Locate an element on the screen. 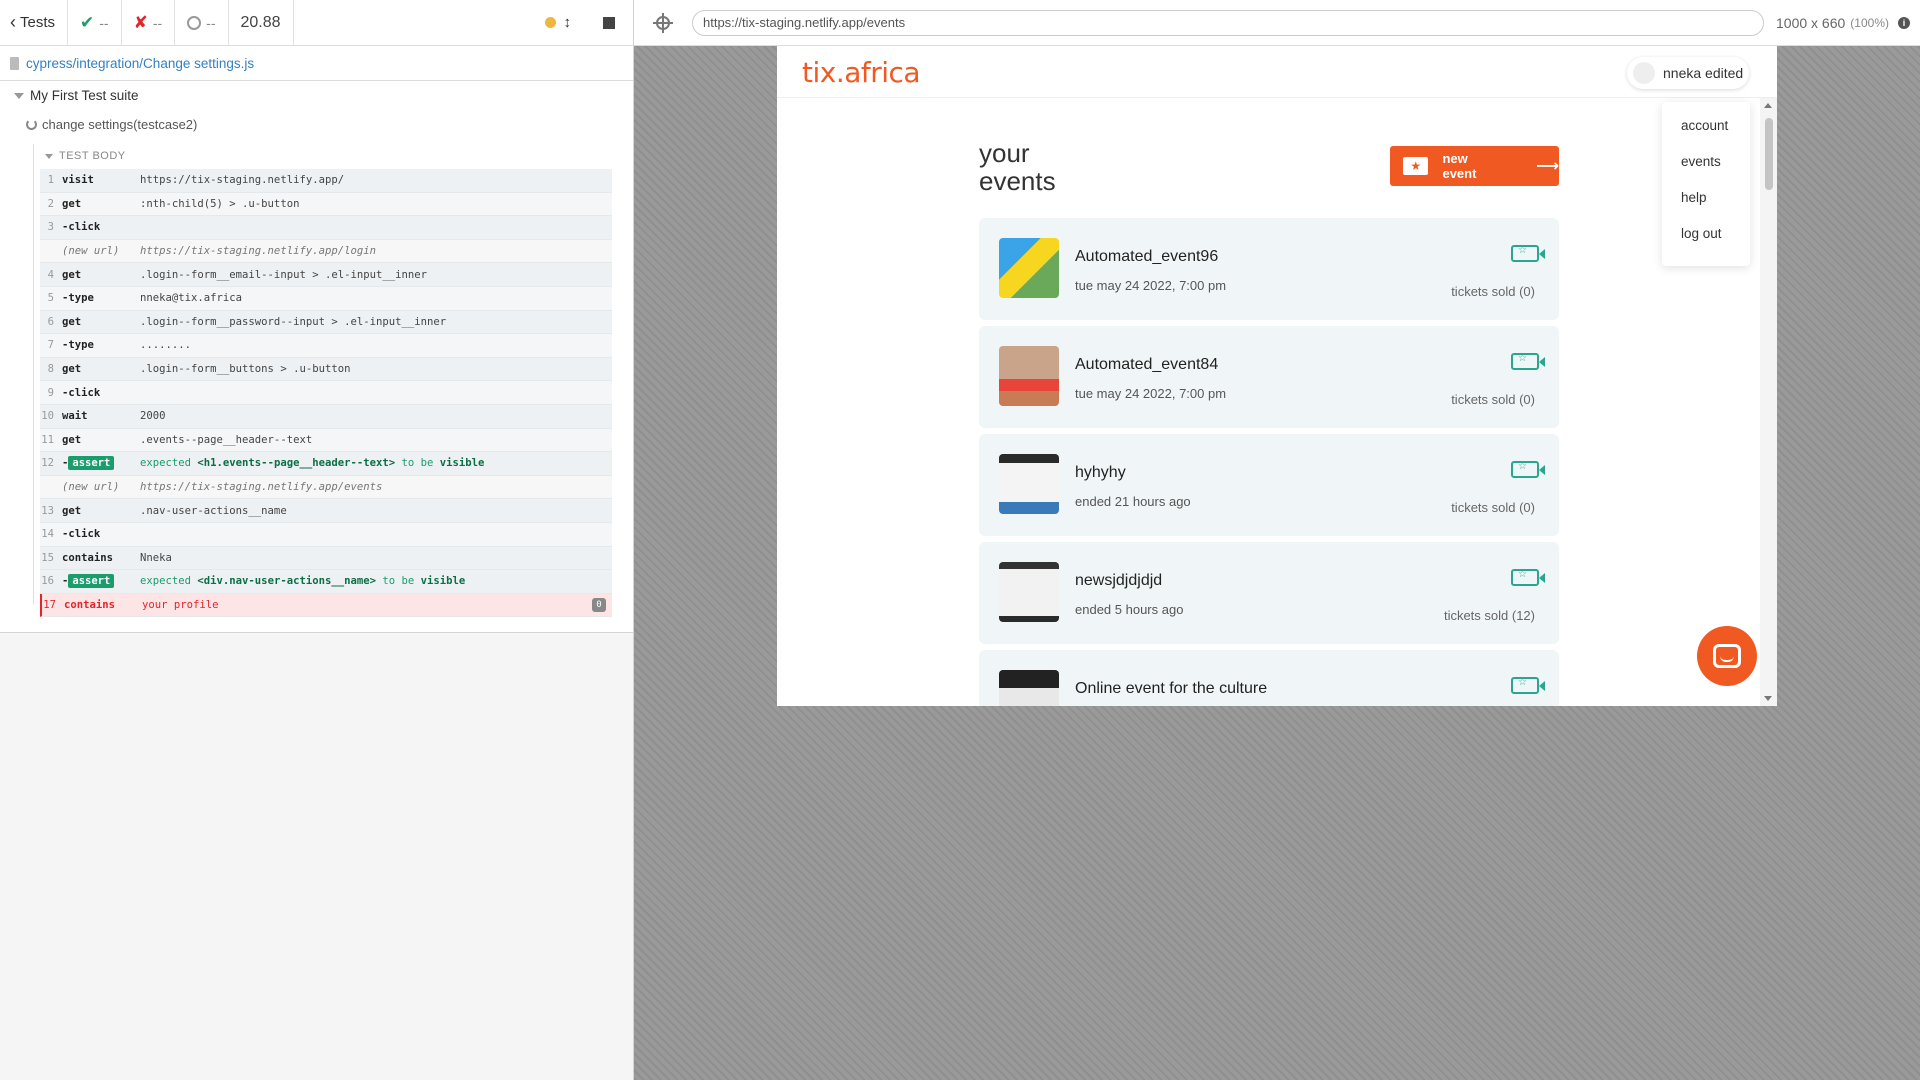  scrollbar is located at coordinates (1768, 402).